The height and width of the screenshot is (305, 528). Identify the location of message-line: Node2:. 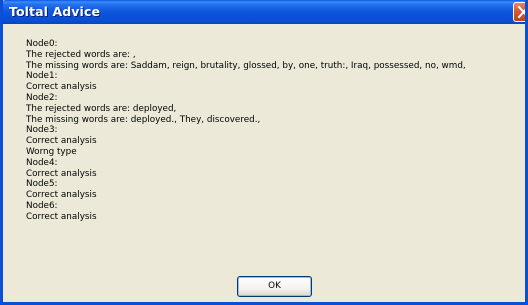
(42, 97).